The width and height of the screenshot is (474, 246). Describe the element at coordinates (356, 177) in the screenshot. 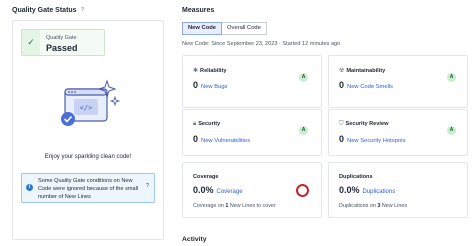

I see `duplications-title: Duplications` at that location.